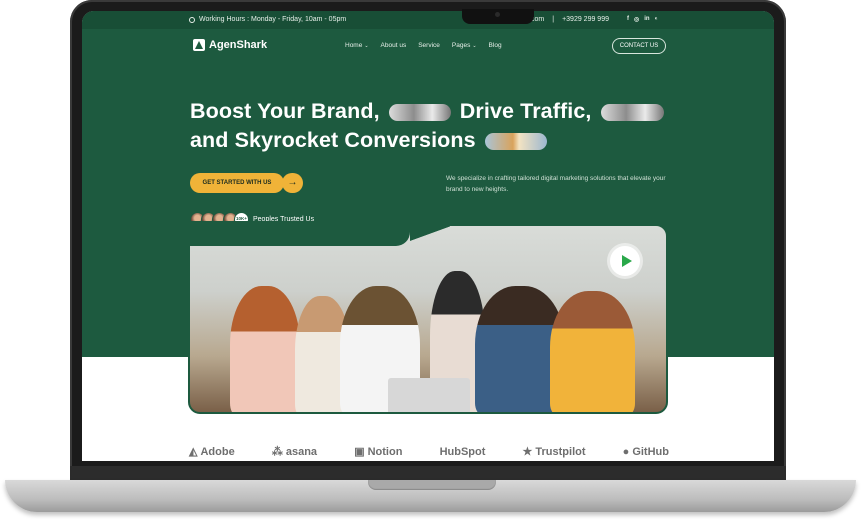 Image resolution: width=861 pixels, height=531 pixels. What do you see at coordinates (642, 19) in the screenshot?
I see `social-links: f ◎ in ◐` at bounding box center [642, 19].